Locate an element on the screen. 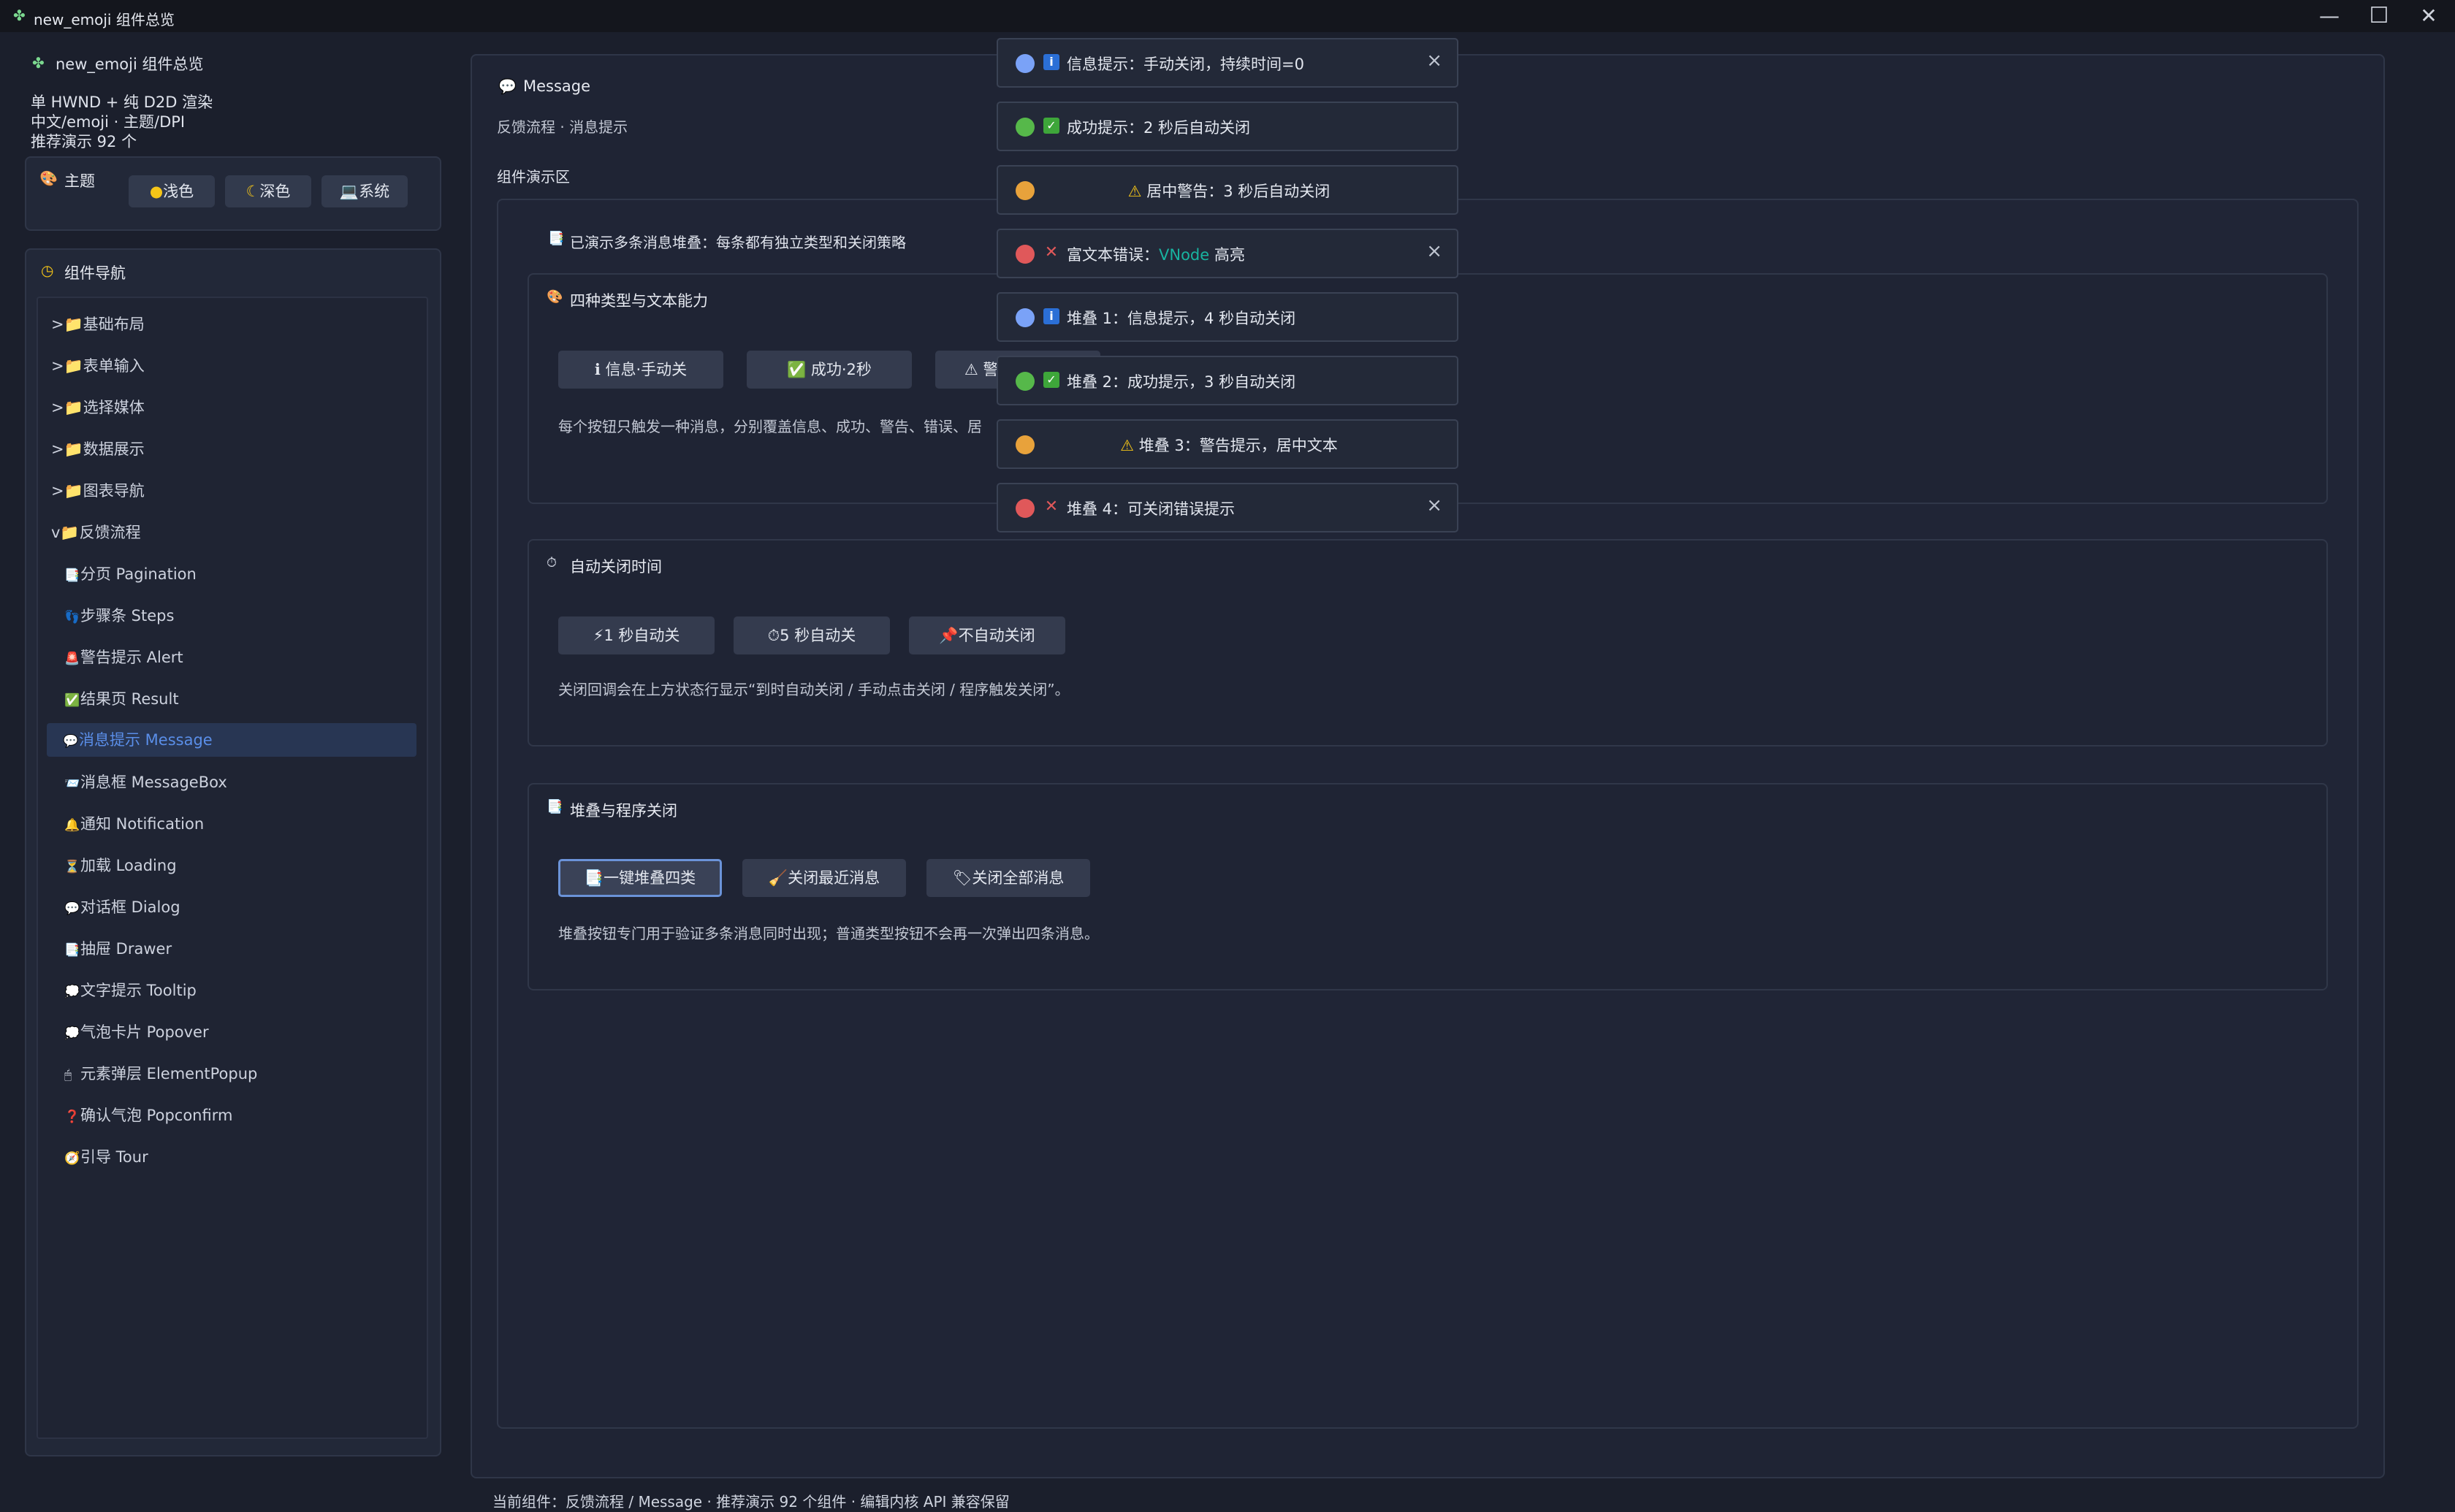  toast-warning: ⚠ 居中警告：3 秒后自动关闭 is located at coordinates (1227, 190).